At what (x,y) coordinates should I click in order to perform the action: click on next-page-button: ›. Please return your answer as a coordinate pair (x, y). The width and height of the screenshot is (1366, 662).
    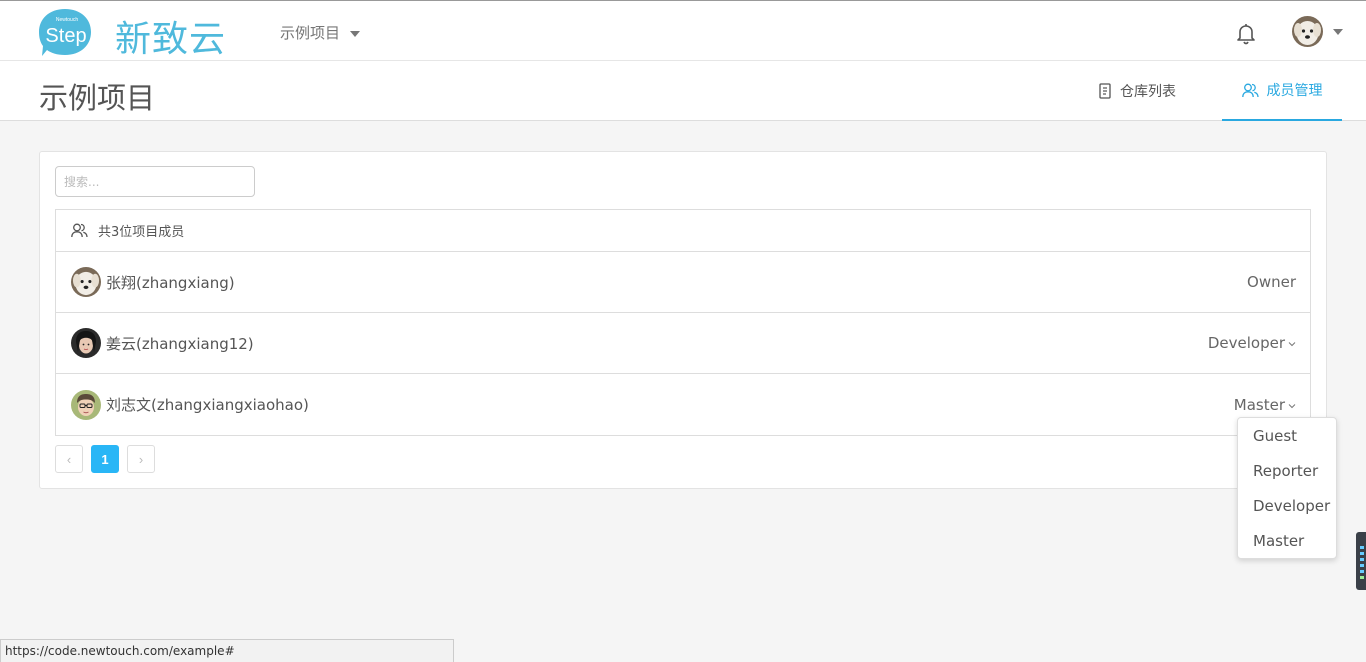
    Looking at the image, I should click on (141, 459).